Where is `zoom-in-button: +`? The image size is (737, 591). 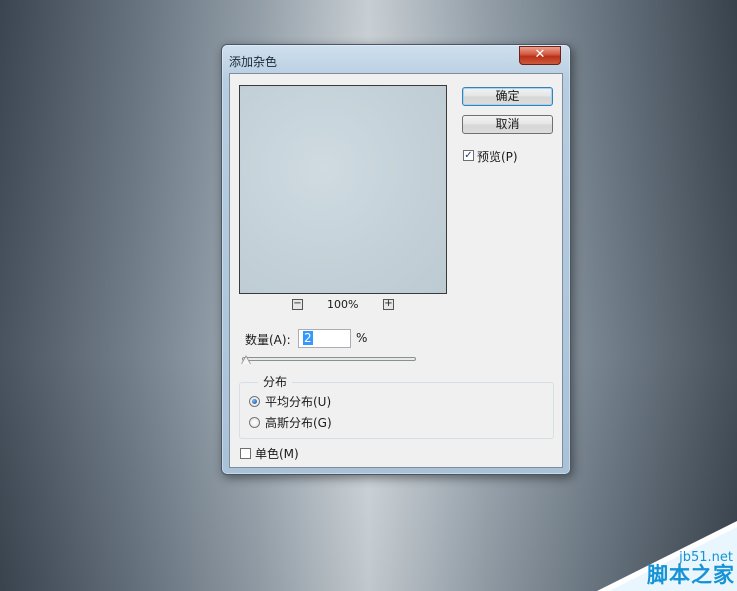 zoom-in-button: + is located at coordinates (388, 304).